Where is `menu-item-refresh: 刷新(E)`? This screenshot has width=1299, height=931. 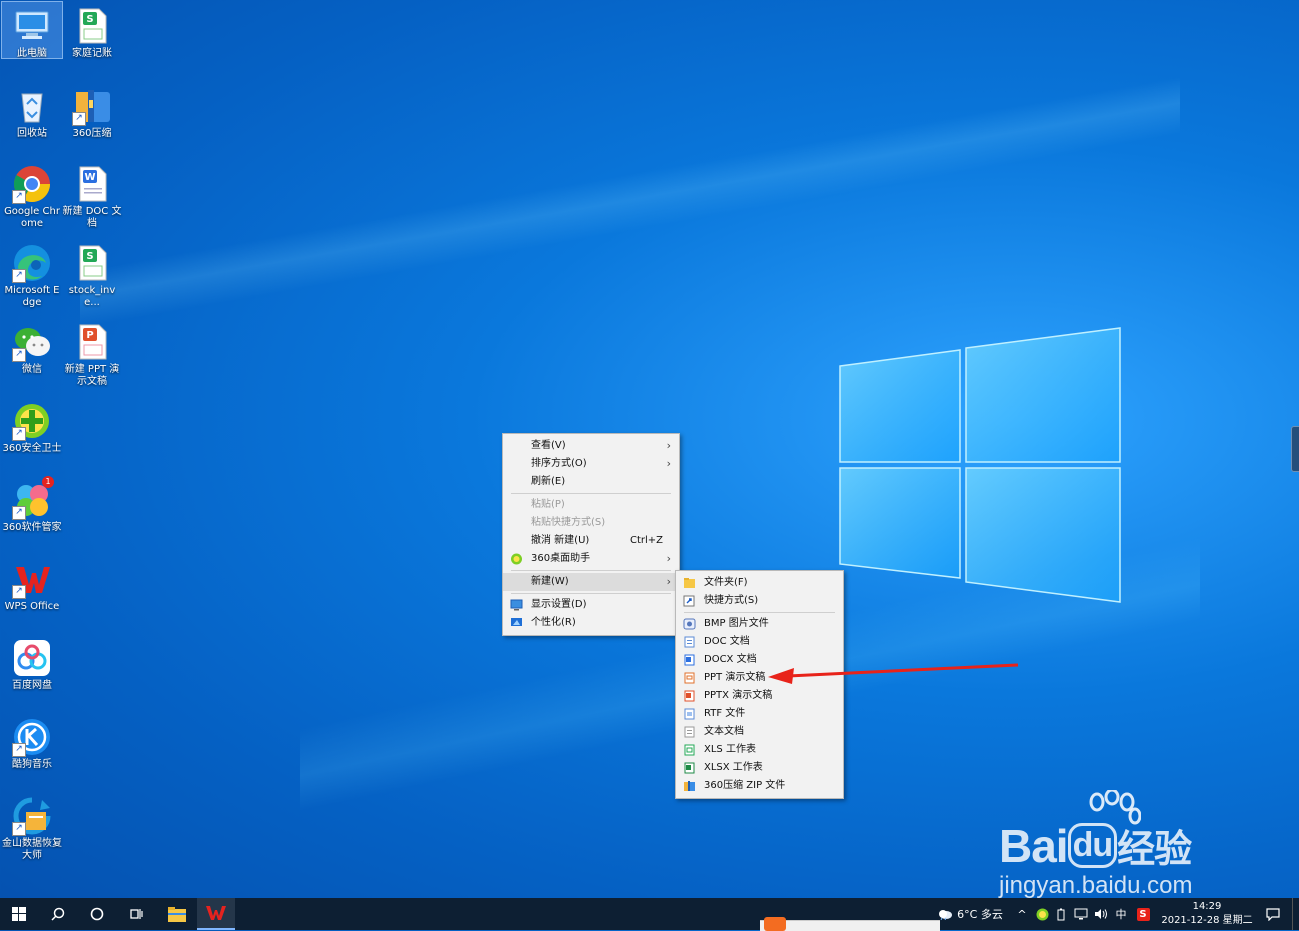
menu-item-refresh: 刷新(E) is located at coordinates (591, 482).